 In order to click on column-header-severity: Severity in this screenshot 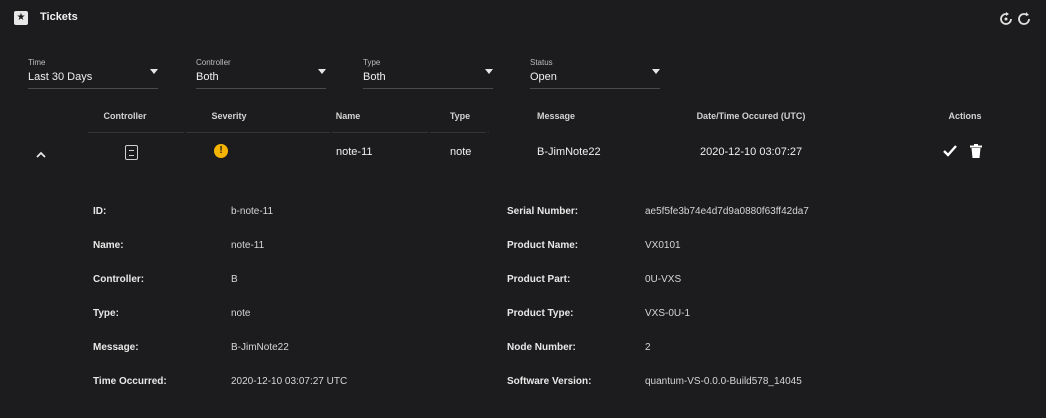, I will do `click(229, 116)`.